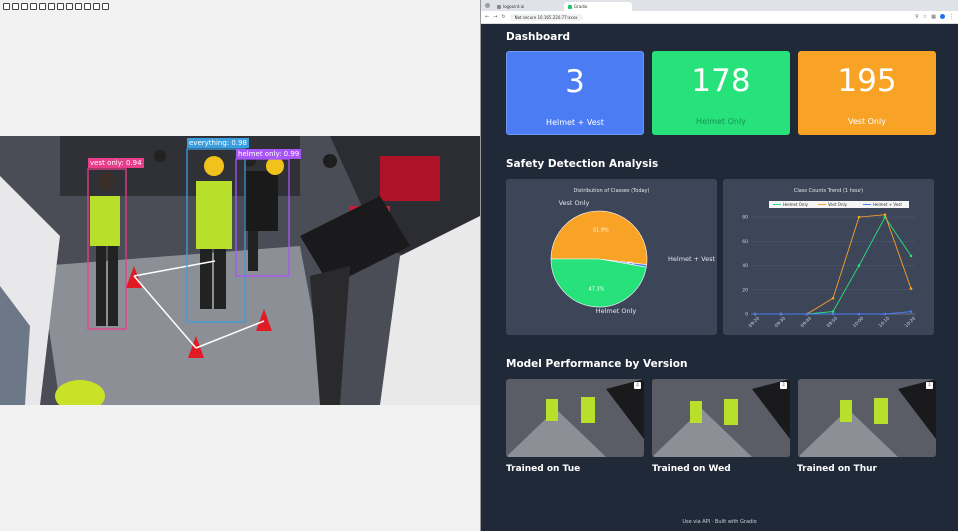 Image resolution: width=958 pixels, height=531 pixels. I want to click on window-control-icon, so click(487, 5).